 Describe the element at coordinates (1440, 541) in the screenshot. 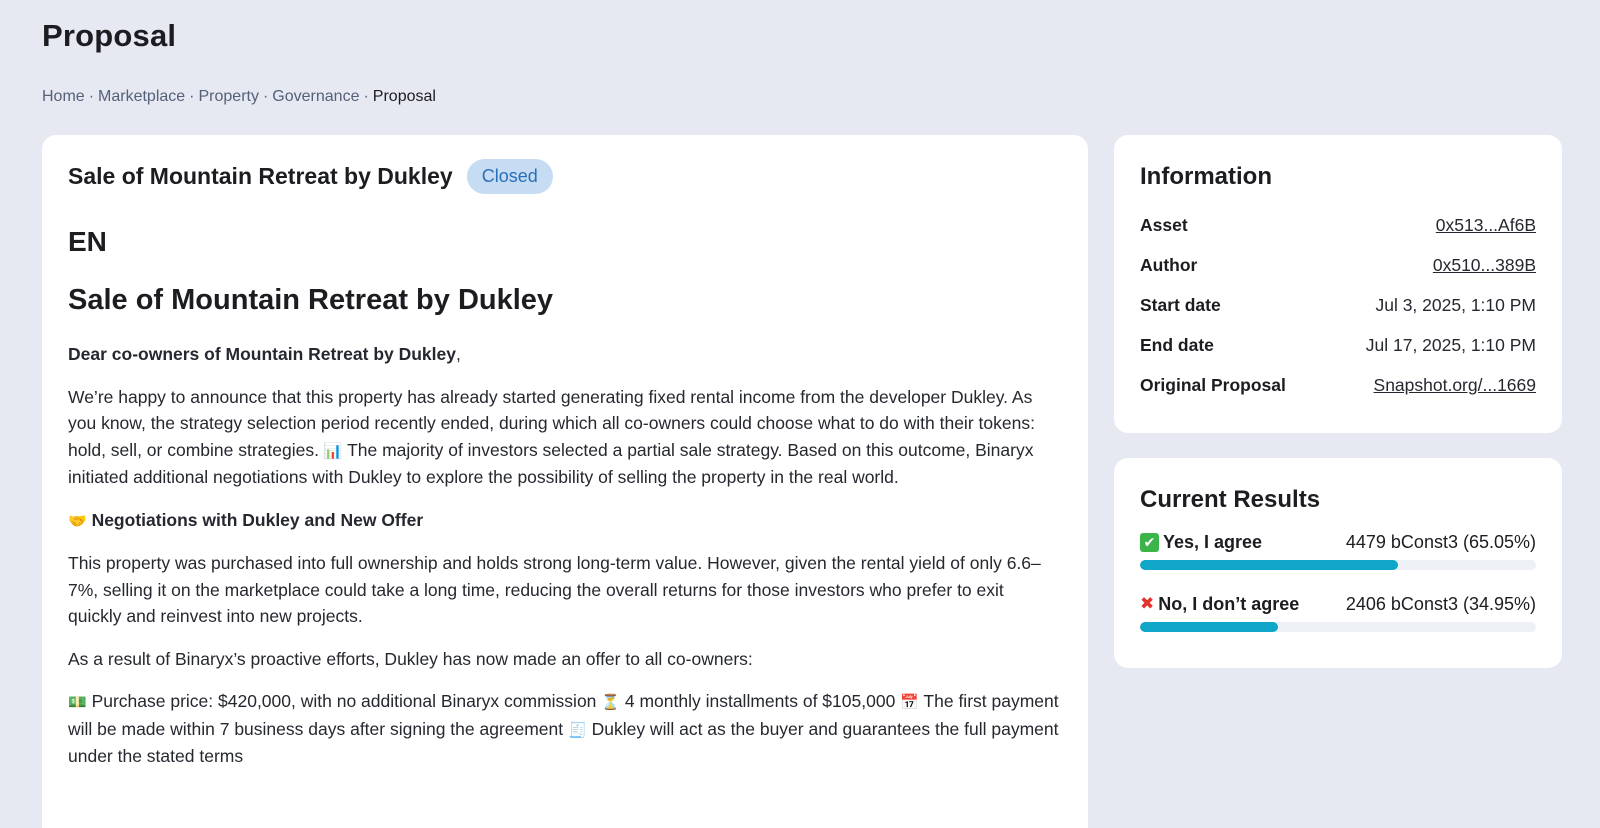

I see `result-value: 4479 bConst3 (65.05%)` at that location.